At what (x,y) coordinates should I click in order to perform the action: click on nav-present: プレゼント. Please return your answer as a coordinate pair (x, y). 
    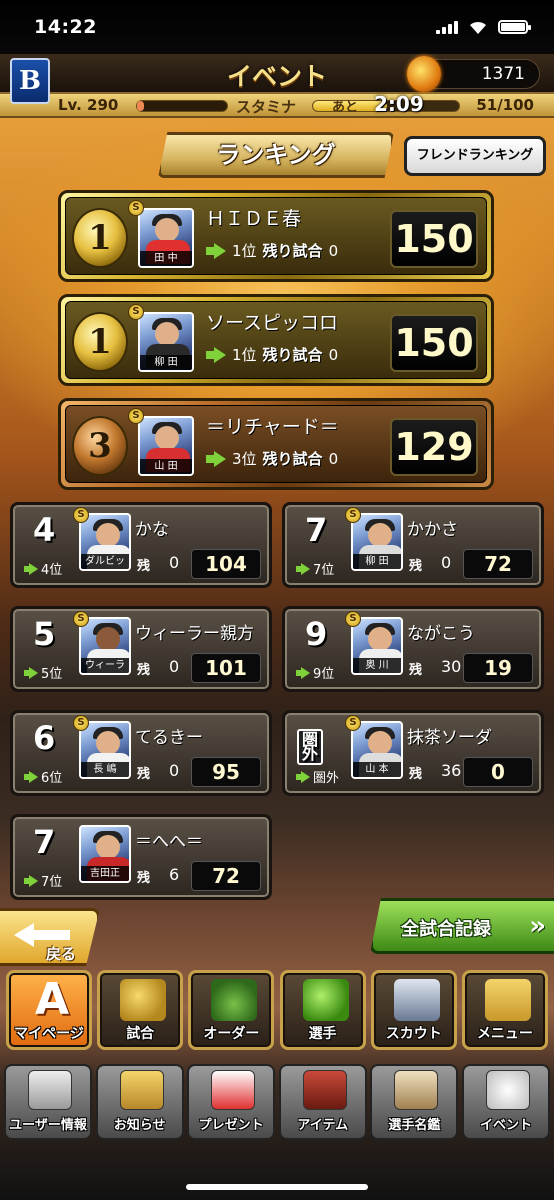
    Looking at the image, I should click on (231, 1102).